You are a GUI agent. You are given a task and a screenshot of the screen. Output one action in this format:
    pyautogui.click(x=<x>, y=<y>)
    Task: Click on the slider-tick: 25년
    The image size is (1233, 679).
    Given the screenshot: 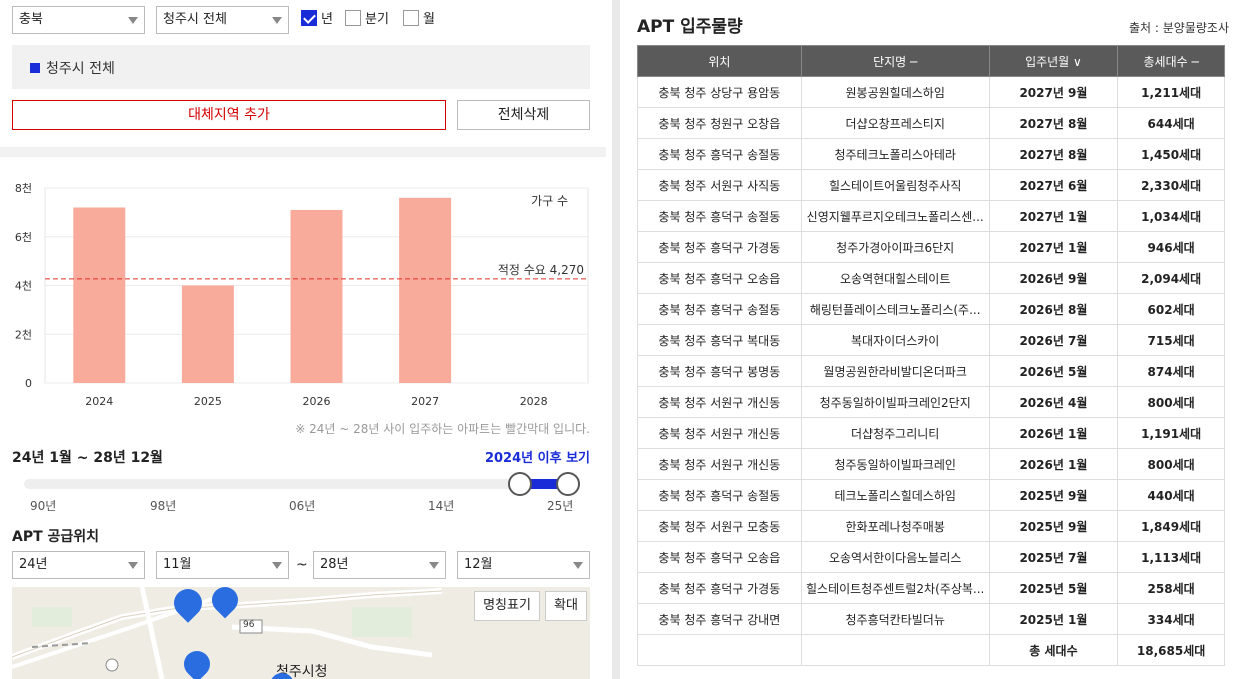 What is the action you would take?
    pyautogui.click(x=560, y=506)
    